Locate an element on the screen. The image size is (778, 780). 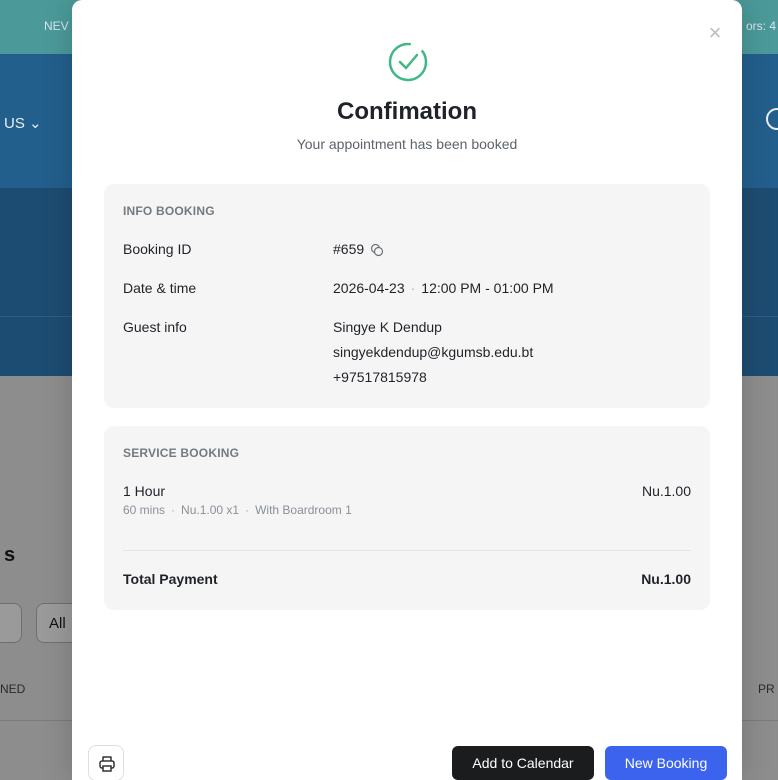
guest-email: singyekdendup@kgumsb.edu.bt is located at coordinates (433, 352).